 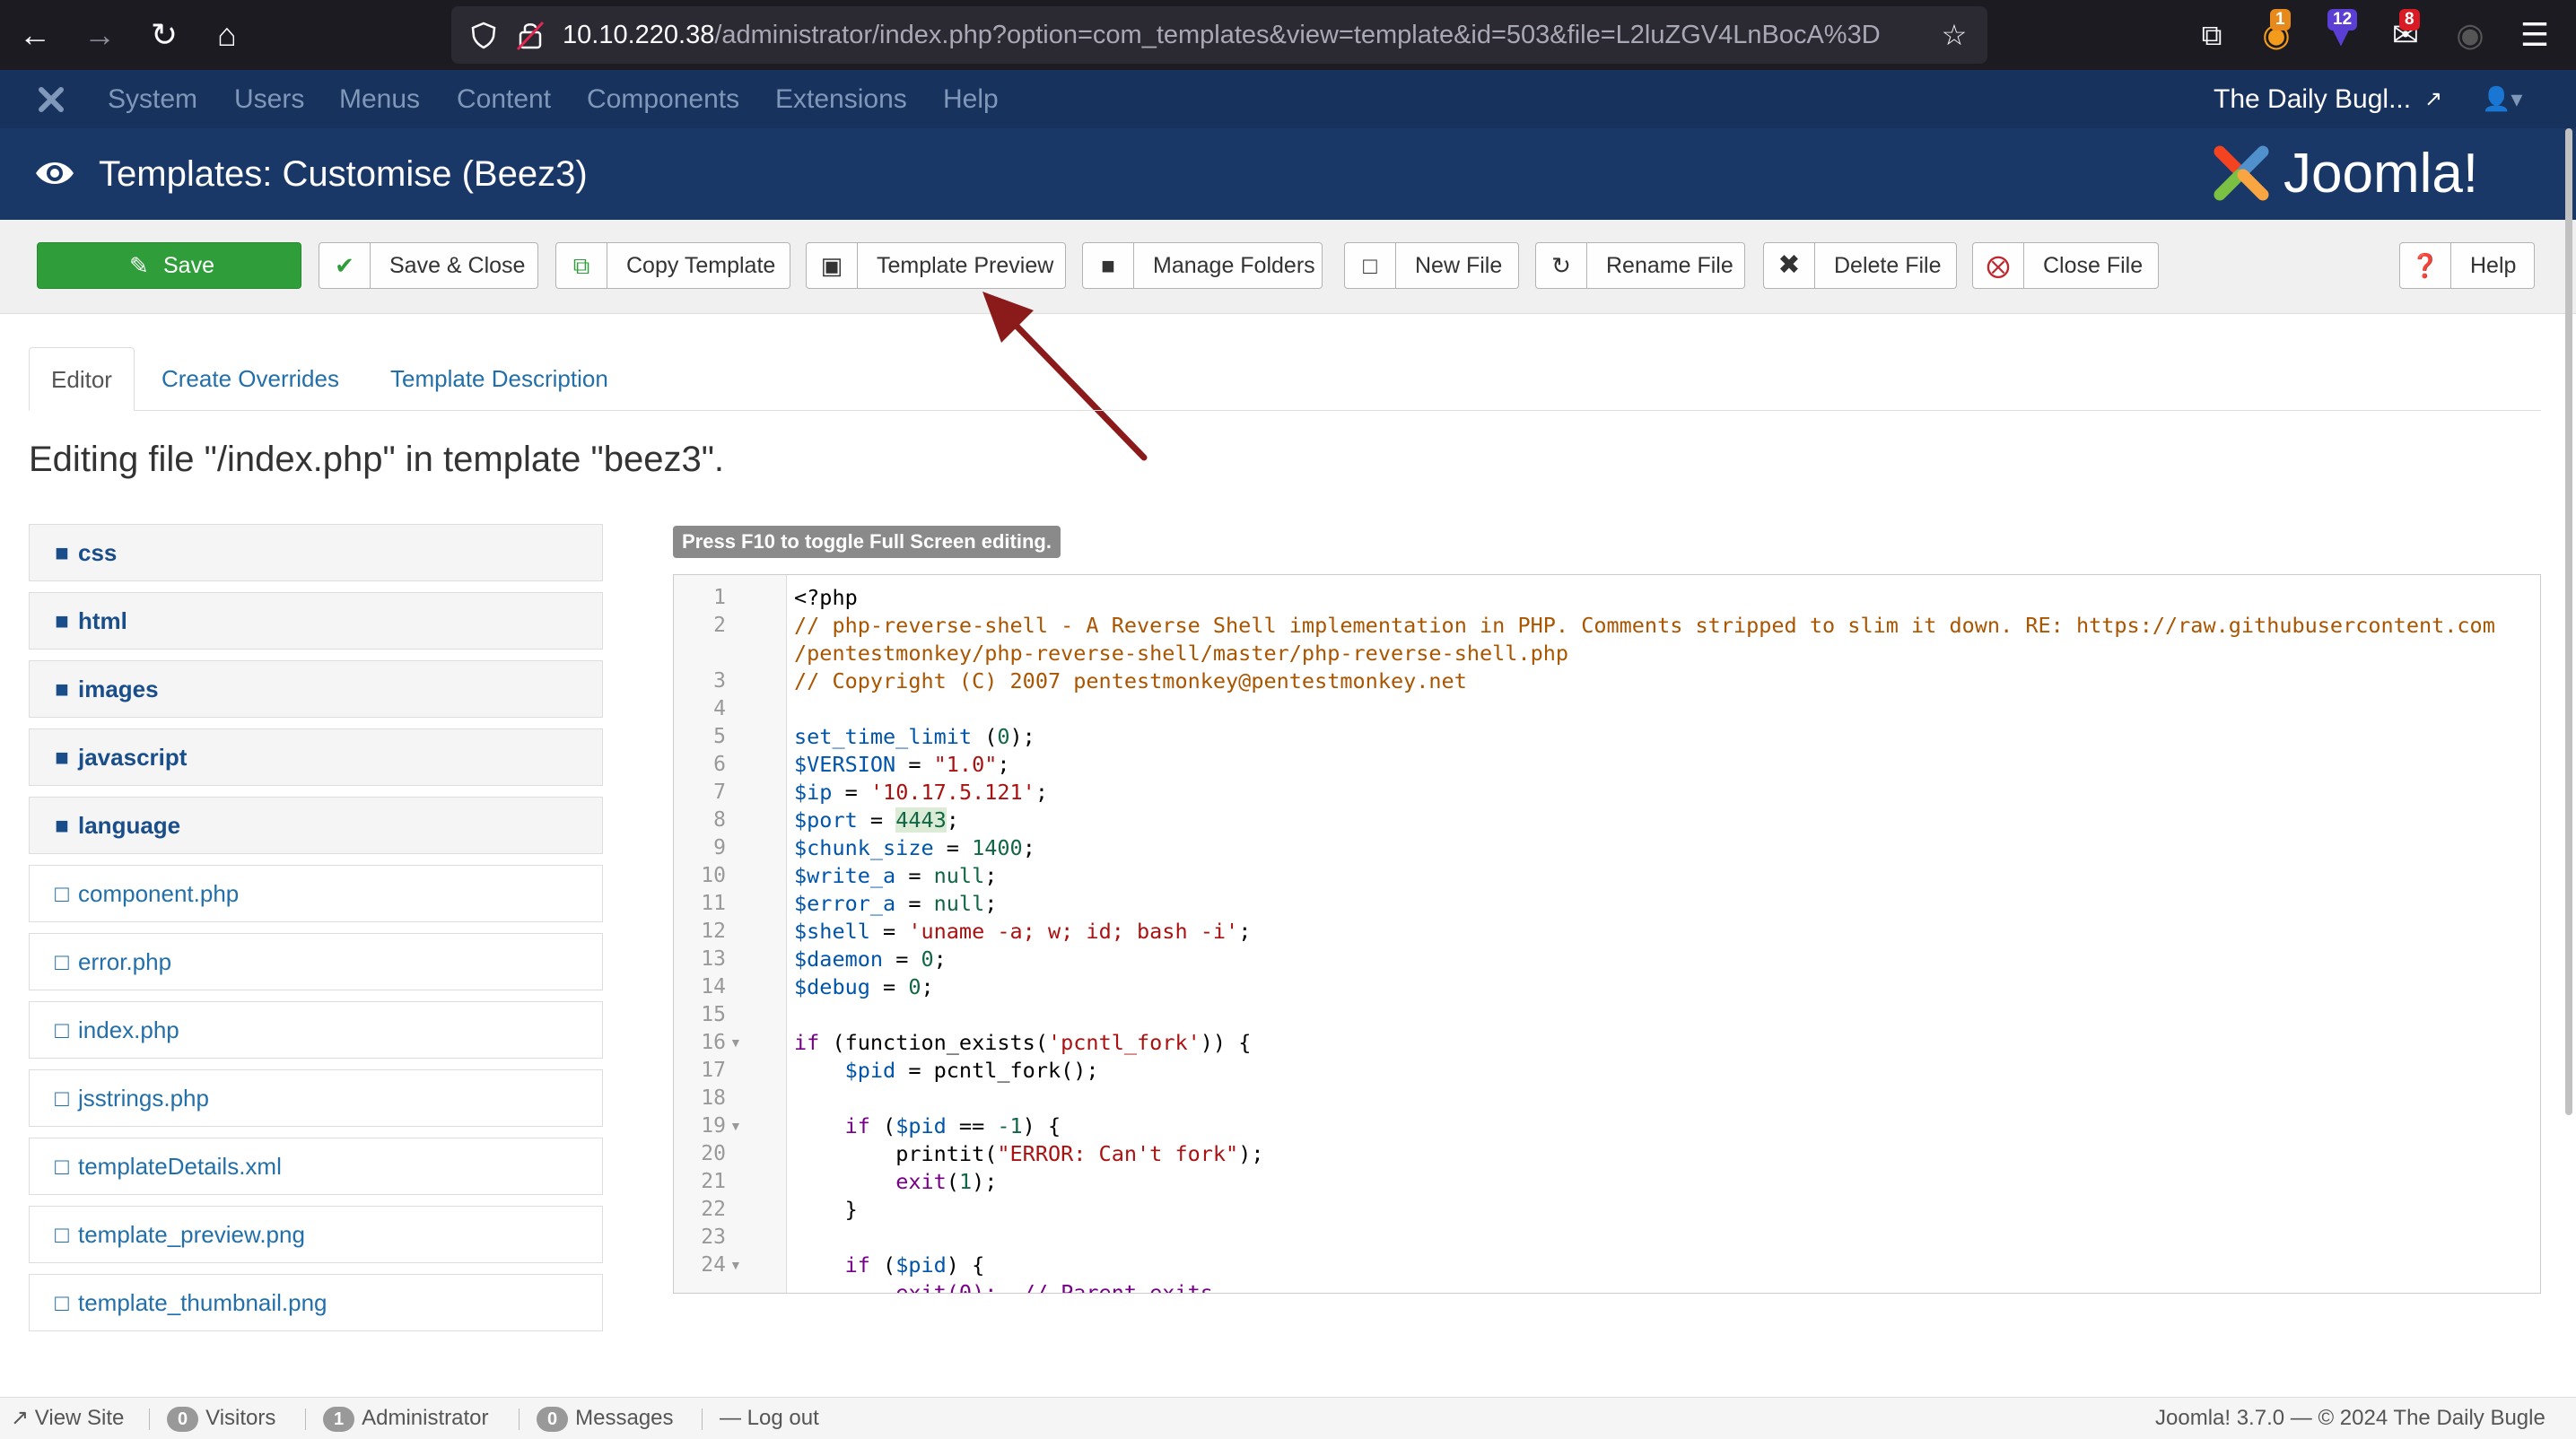 What do you see at coordinates (1202, 265) in the screenshot?
I see `manage-folders-button: ■ Manage Folders` at bounding box center [1202, 265].